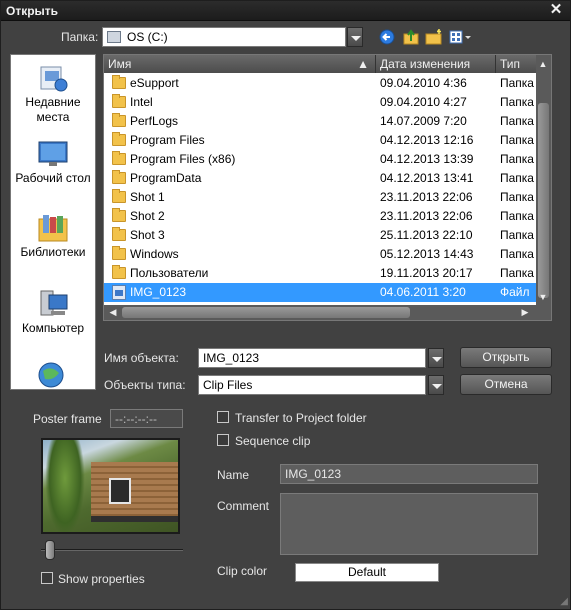 This screenshot has height=610, width=571. I want to click on scroll-left-icon: ◀, so click(113, 312).